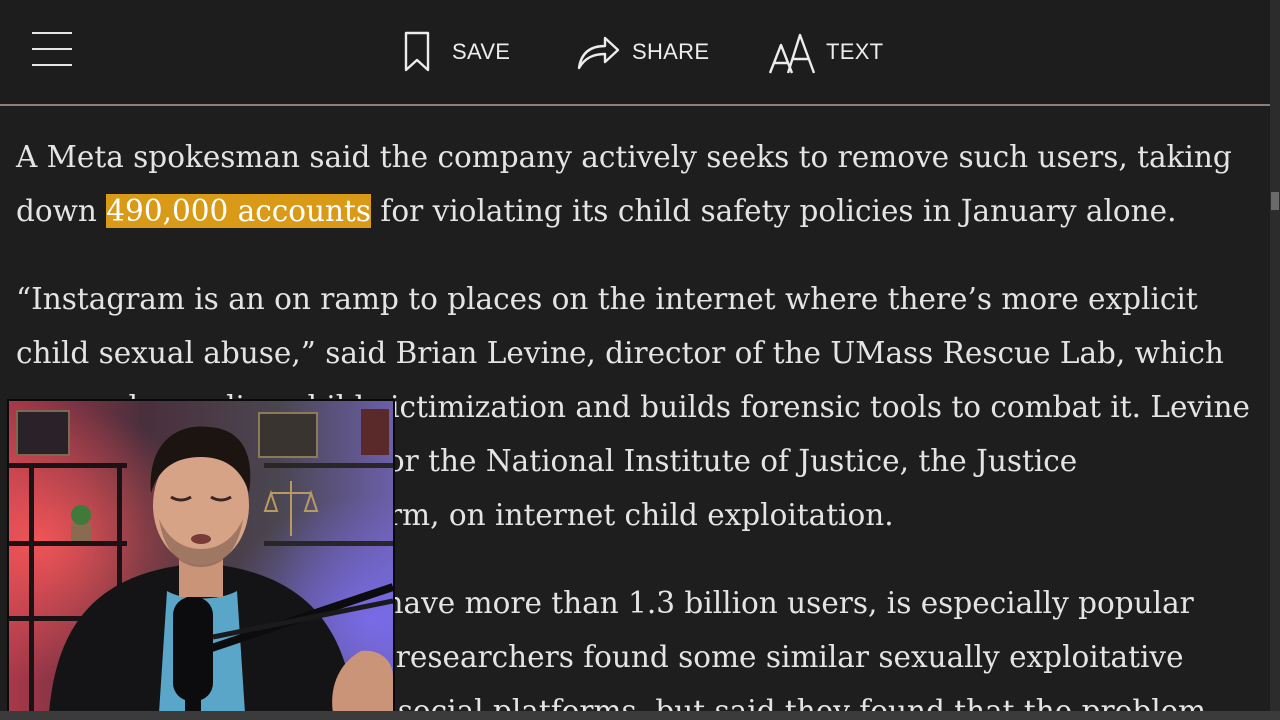 The height and width of the screenshot is (720, 1280). Describe the element at coordinates (792, 53) in the screenshot. I see `text-size-icon` at that location.